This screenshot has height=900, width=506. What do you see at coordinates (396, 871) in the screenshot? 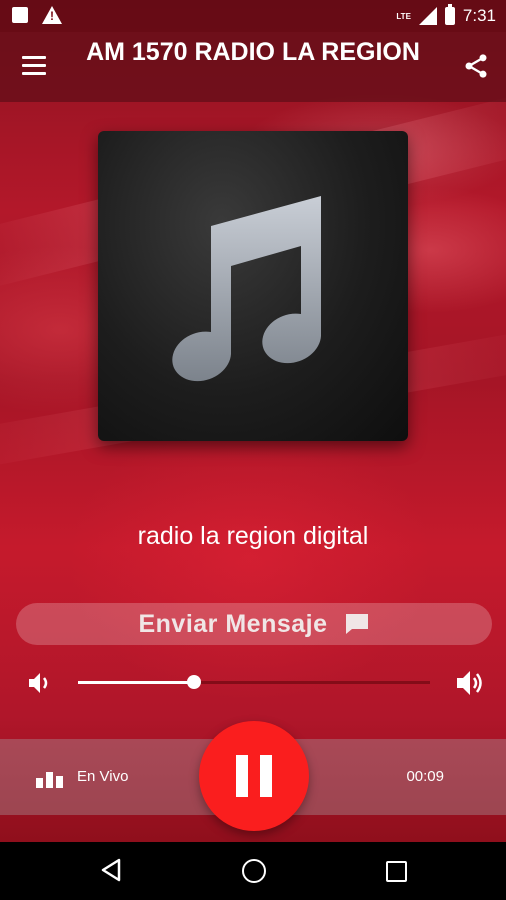
I see `recent-apps-icon` at bounding box center [396, 871].